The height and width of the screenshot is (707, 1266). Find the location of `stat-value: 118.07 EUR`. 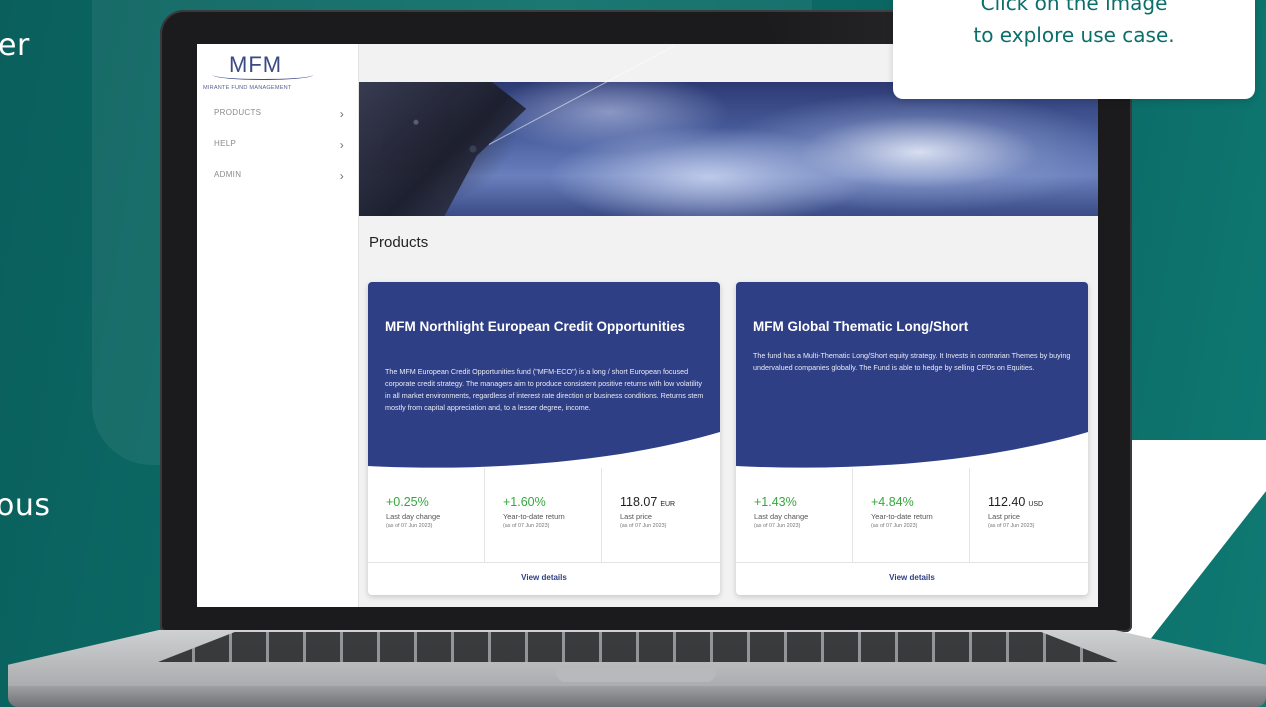

stat-value: 118.07 EUR is located at coordinates (647, 502).